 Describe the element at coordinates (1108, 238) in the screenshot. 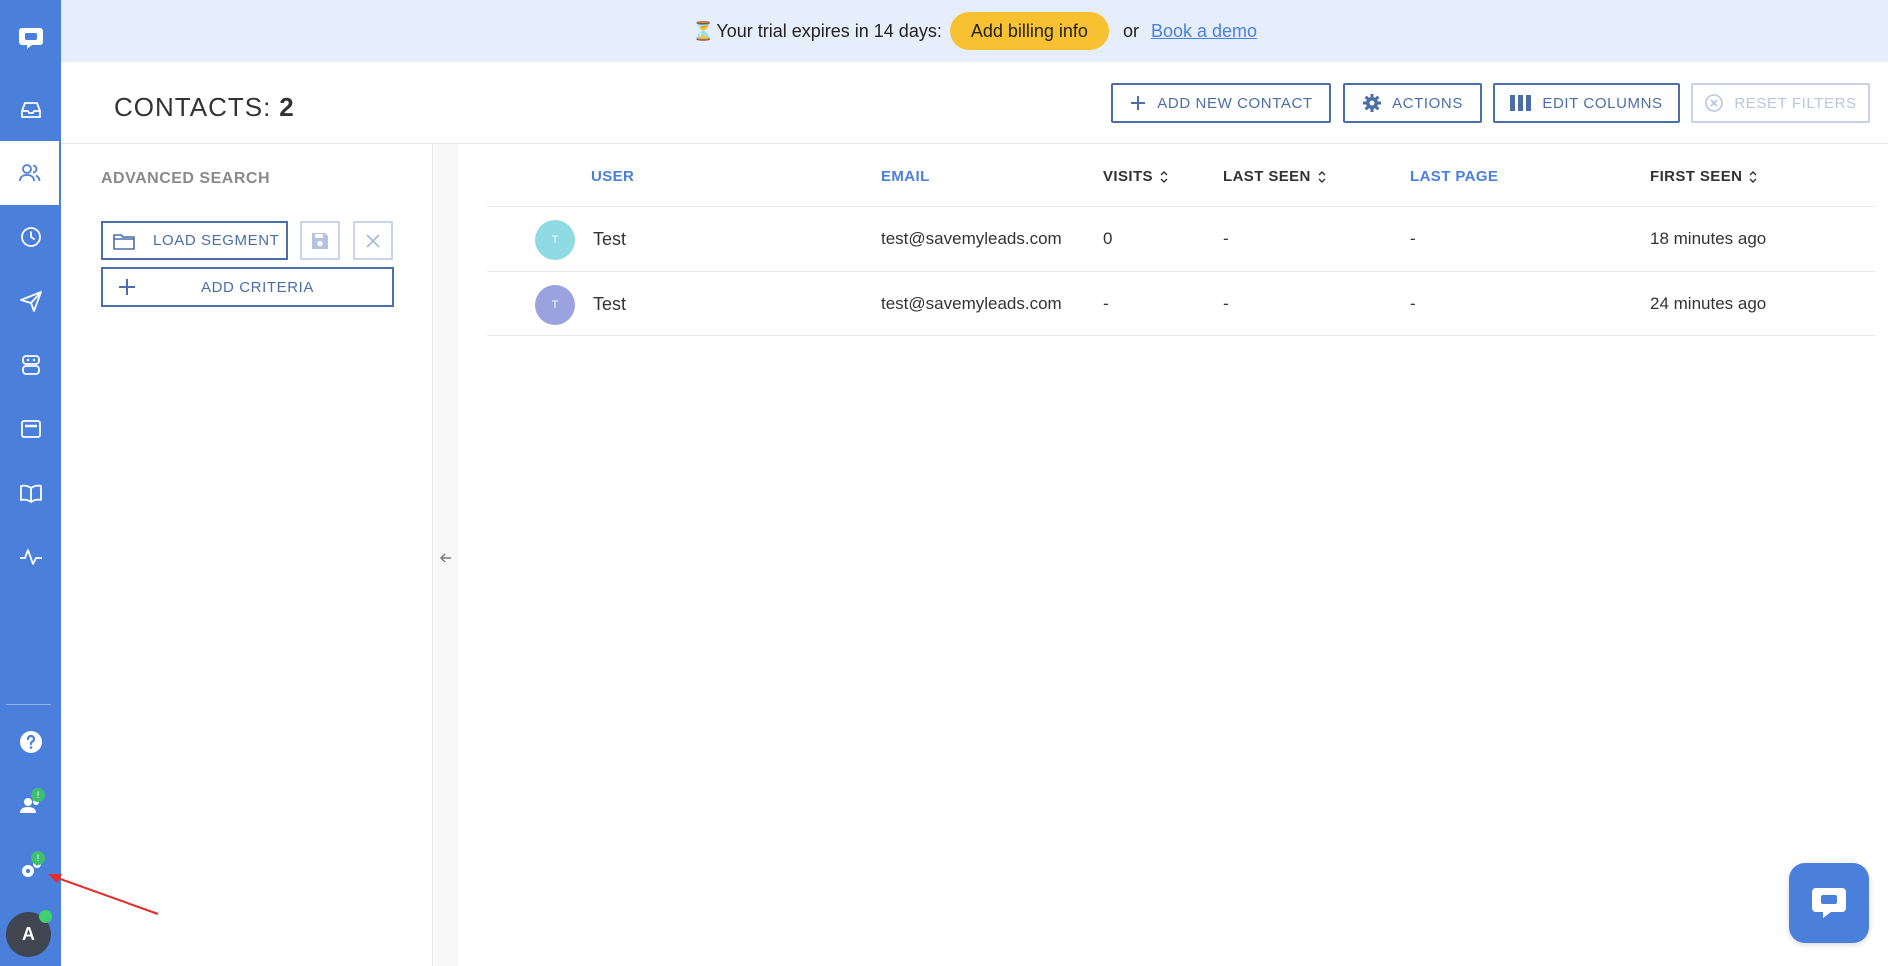

I see `contact-visits: 0` at that location.